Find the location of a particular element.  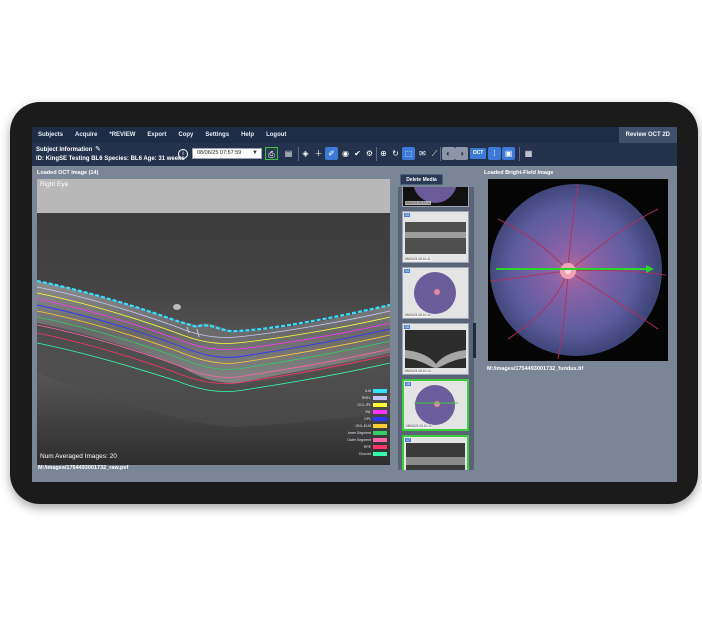

oct-mode-button: OCT is located at coordinates (478, 153).